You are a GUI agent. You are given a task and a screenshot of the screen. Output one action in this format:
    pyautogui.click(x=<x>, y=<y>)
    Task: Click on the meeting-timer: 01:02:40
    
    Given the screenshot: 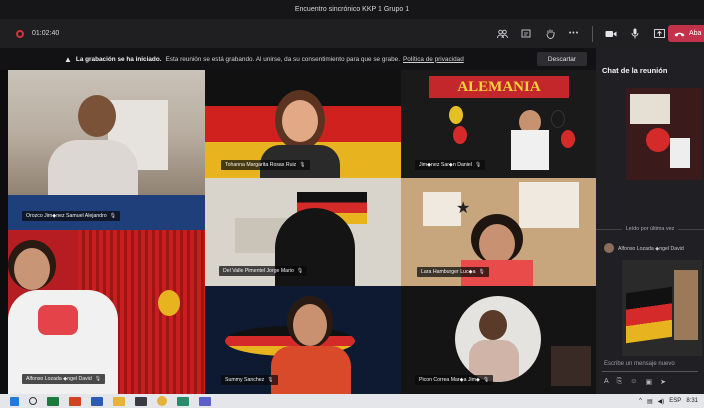 What is the action you would take?
    pyautogui.click(x=46, y=33)
    